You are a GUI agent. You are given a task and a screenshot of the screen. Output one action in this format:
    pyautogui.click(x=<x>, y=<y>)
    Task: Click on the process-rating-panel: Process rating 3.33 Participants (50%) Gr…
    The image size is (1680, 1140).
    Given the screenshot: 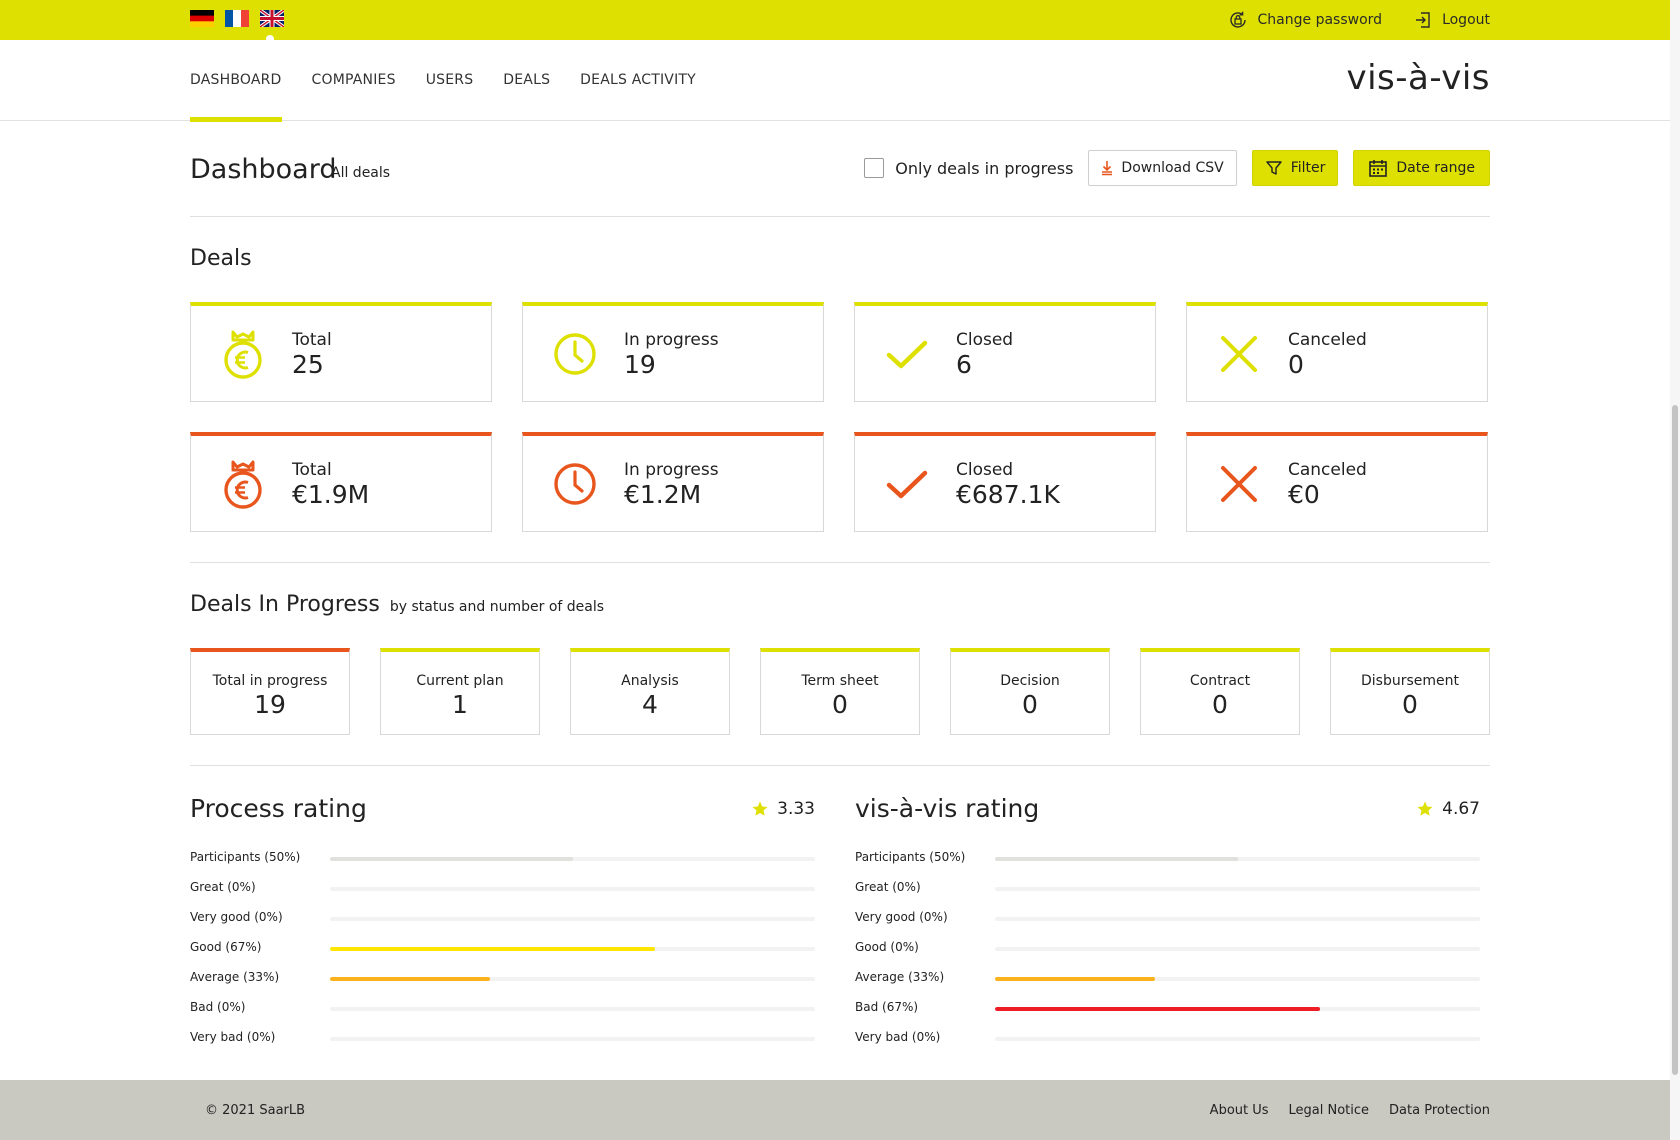 What is the action you would take?
    pyautogui.click(x=507, y=920)
    